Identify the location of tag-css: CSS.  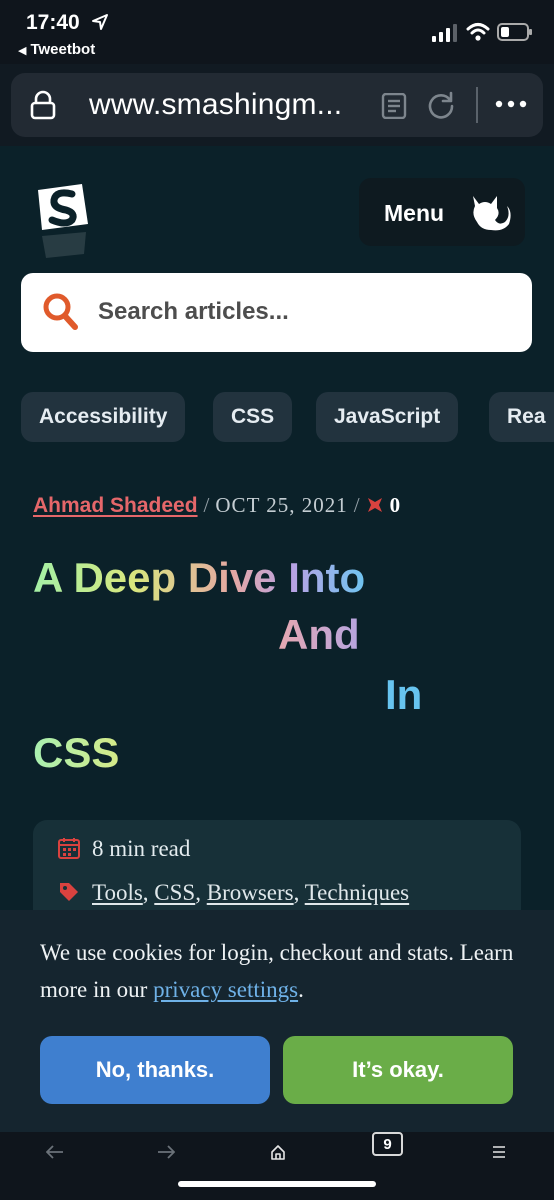
(253, 417).